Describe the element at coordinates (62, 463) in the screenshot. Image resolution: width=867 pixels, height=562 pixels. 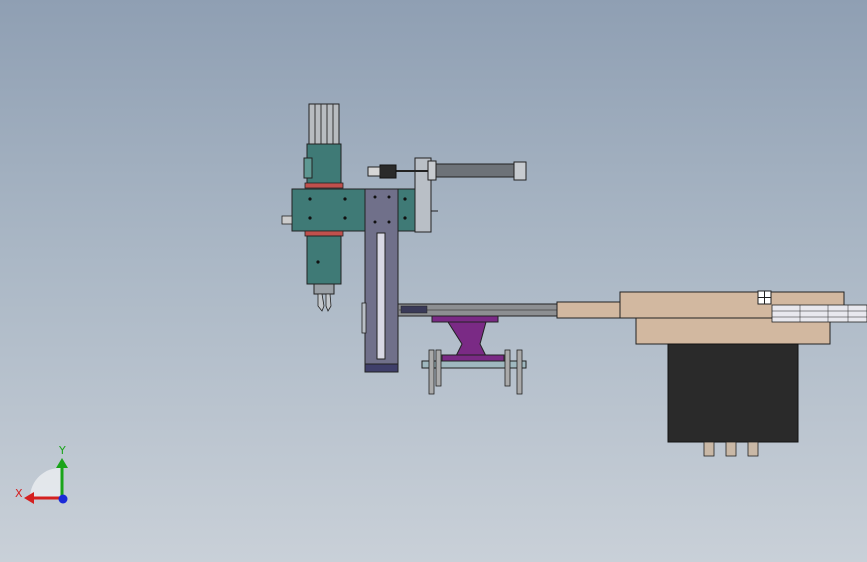
I see `y-axis-arrow-icon` at that location.